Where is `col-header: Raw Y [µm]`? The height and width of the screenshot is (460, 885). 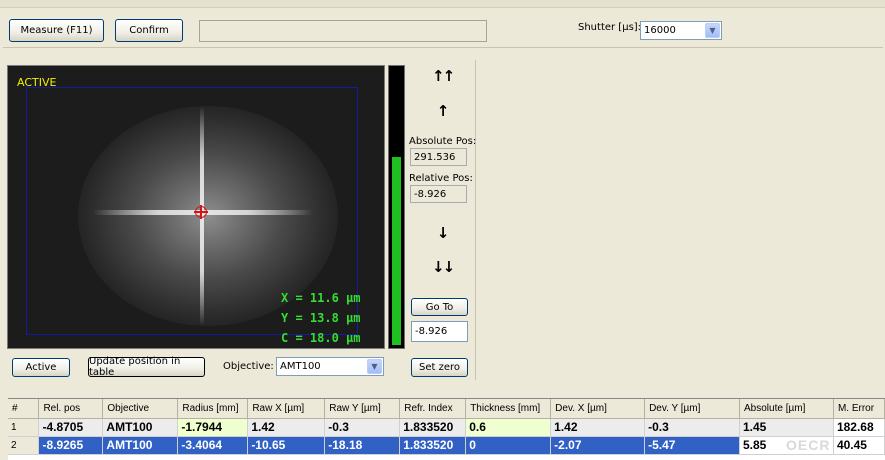
col-header: Raw Y [µm] is located at coordinates (362, 409).